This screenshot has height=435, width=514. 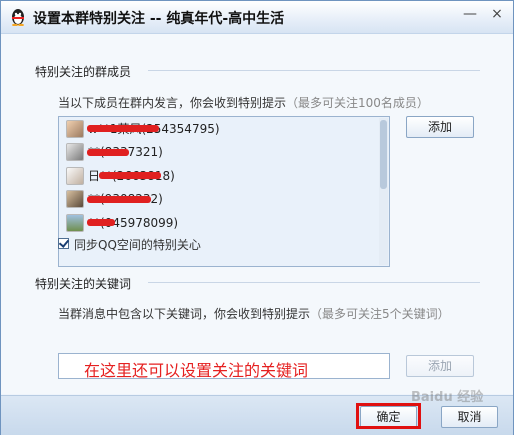 I want to click on keywords-section-label: 特别关注的关键词, so click(x=83, y=284).